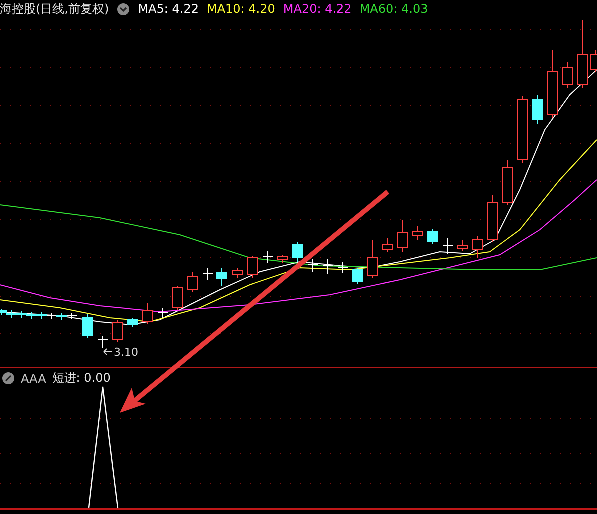 Image resolution: width=597 pixels, height=514 pixels. What do you see at coordinates (8, 378) in the screenshot?
I see `settings-icon` at bounding box center [8, 378].